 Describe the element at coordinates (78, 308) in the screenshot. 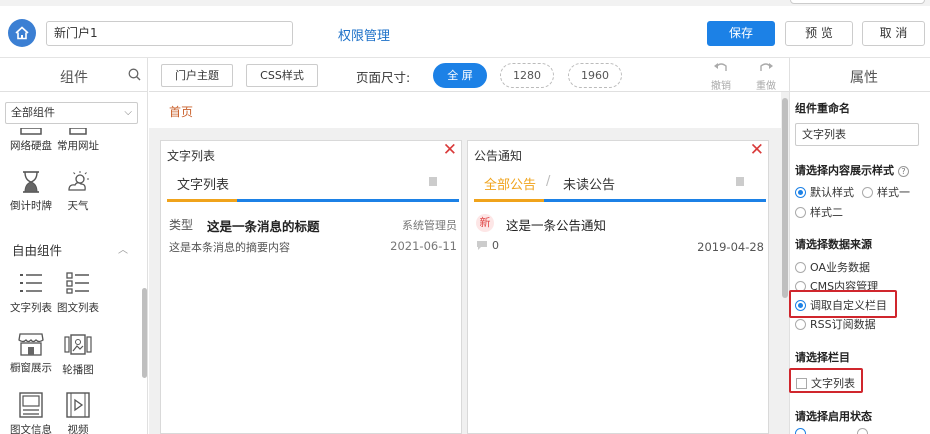

I see `component-label: 图文列表` at that location.